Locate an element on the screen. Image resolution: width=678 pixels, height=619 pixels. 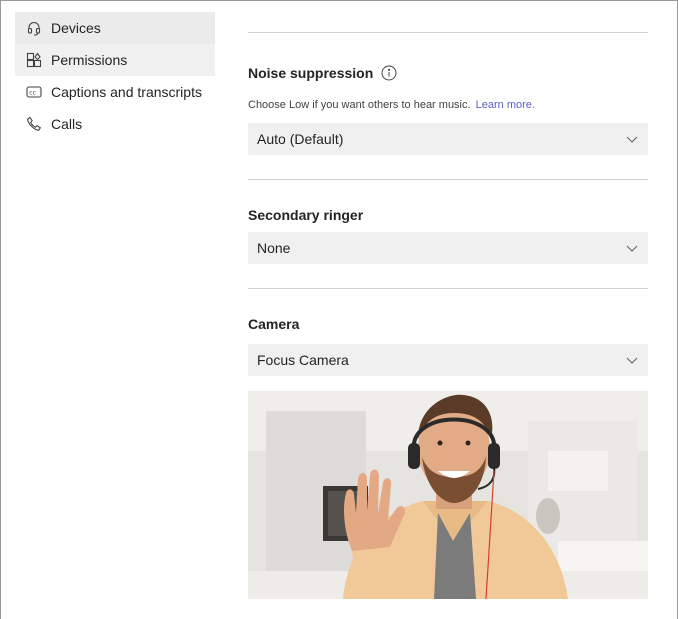
camera-dropdown: Focus Camera is located at coordinates (448, 360).